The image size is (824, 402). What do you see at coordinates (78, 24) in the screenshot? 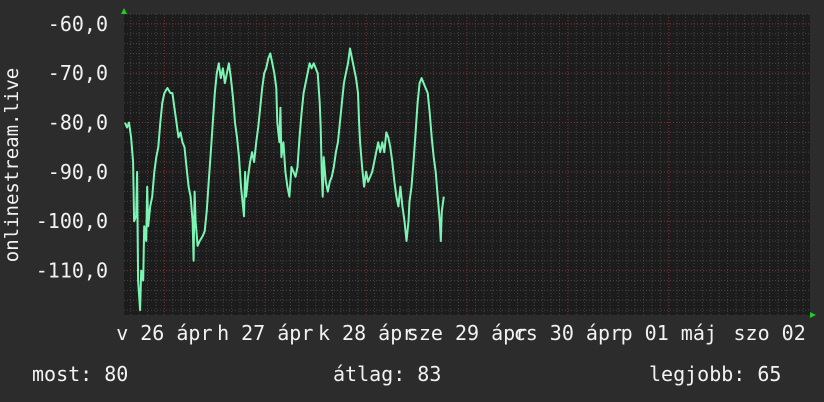
I see `y-tick-label: -60,0` at bounding box center [78, 24].